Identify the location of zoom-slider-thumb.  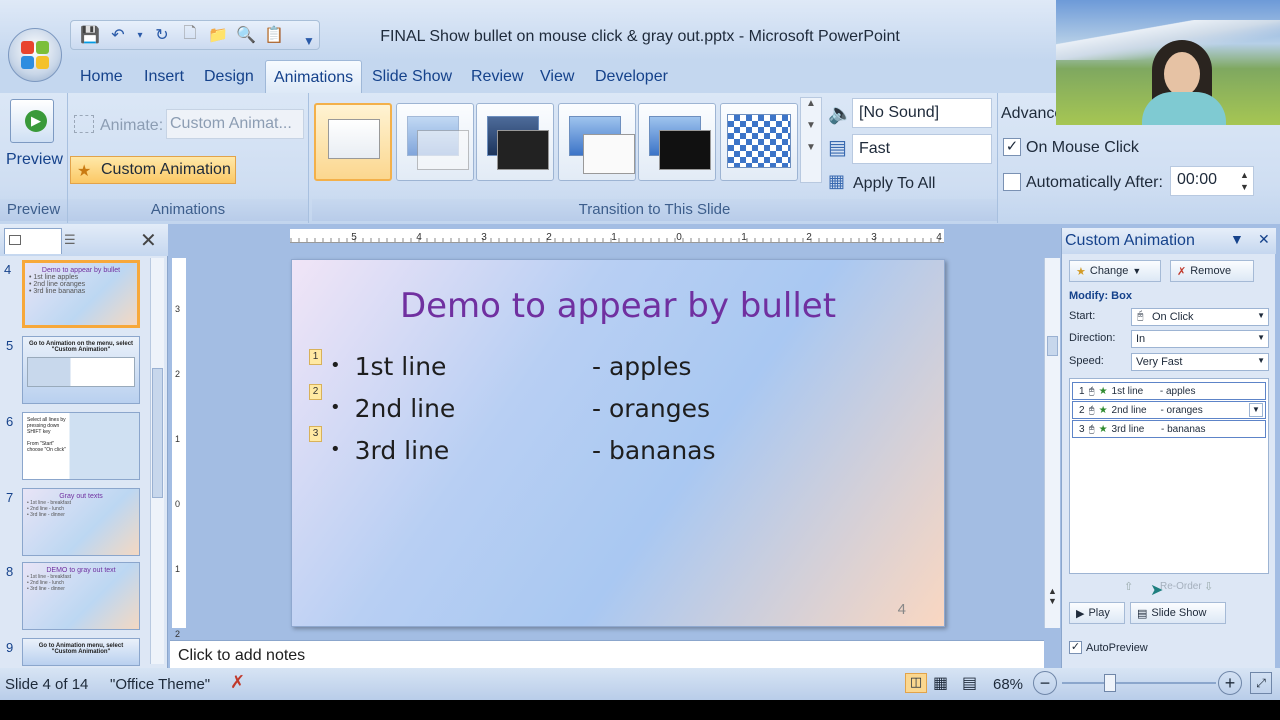
(1110, 683).